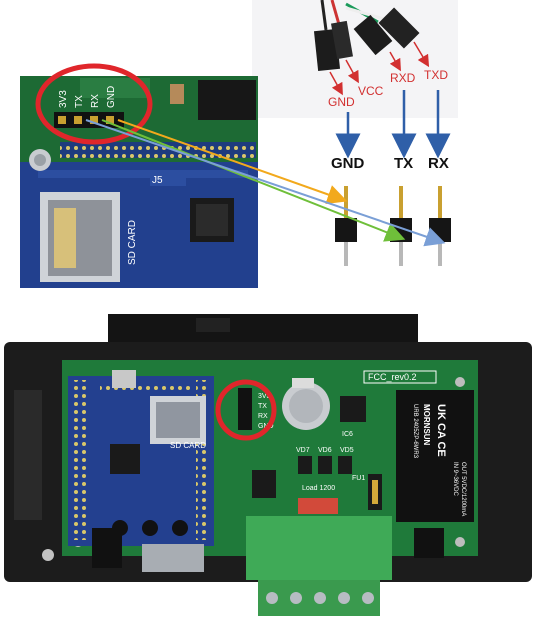 The width and height of the screenshot is (535, 630). What do you see at coordinates (392, 377) in the screenshot?
I see `board-revision-label: FCC_rev0.2` at bounding box center [392, 377].